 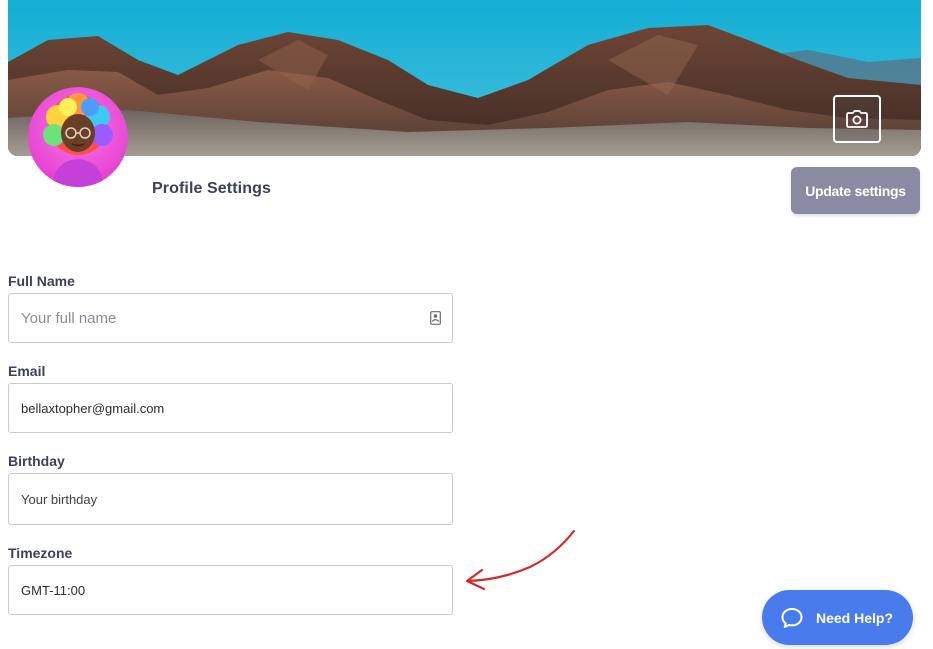 I want to click on birthday-input, so click(x=216, y=499).